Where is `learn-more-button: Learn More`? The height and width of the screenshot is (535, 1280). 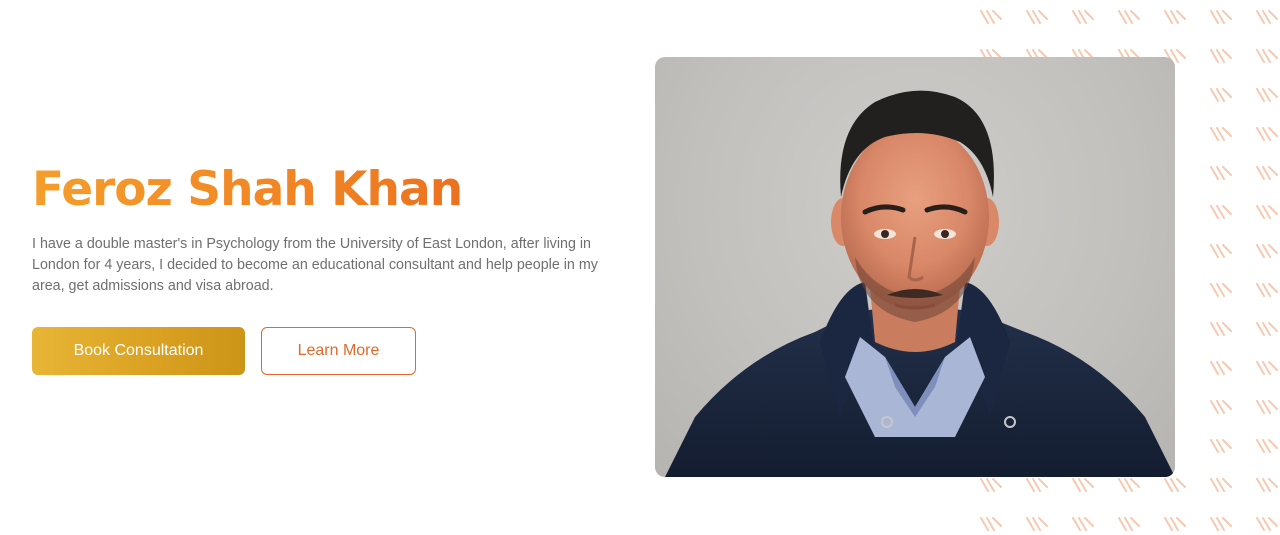
learn-more-button: Learn More is located at coordinates (338, 351).